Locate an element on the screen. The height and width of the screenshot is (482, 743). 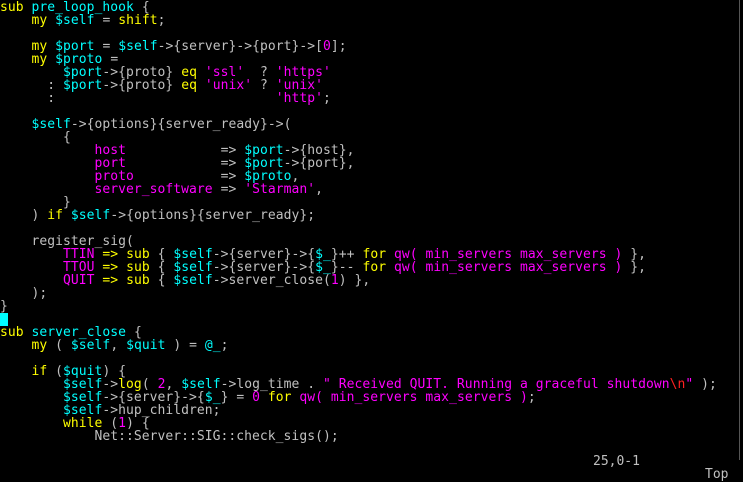
window-right-border is located at coordinates (741, 230).